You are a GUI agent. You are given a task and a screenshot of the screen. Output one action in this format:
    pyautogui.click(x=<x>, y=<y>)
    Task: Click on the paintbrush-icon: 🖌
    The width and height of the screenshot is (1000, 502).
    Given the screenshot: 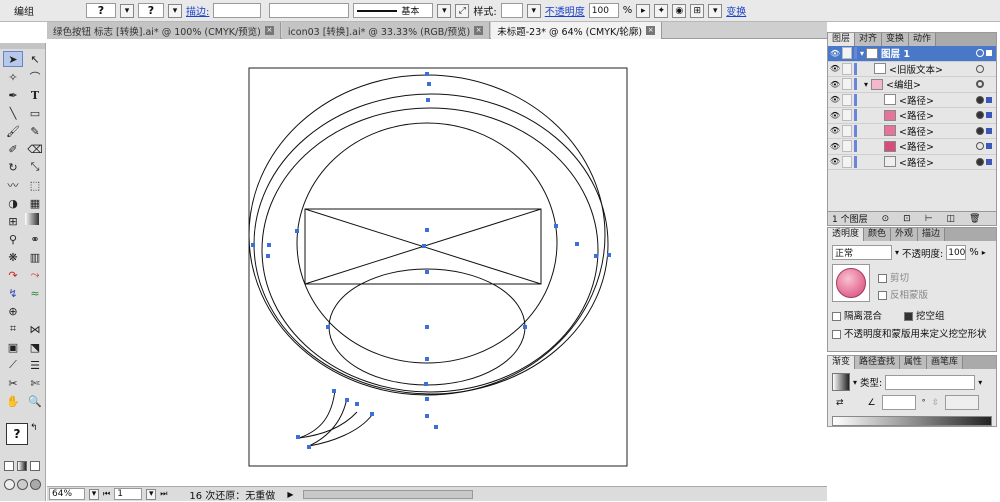 What is the action you would take?
    pyautogui.click(x=13, y=131)
    